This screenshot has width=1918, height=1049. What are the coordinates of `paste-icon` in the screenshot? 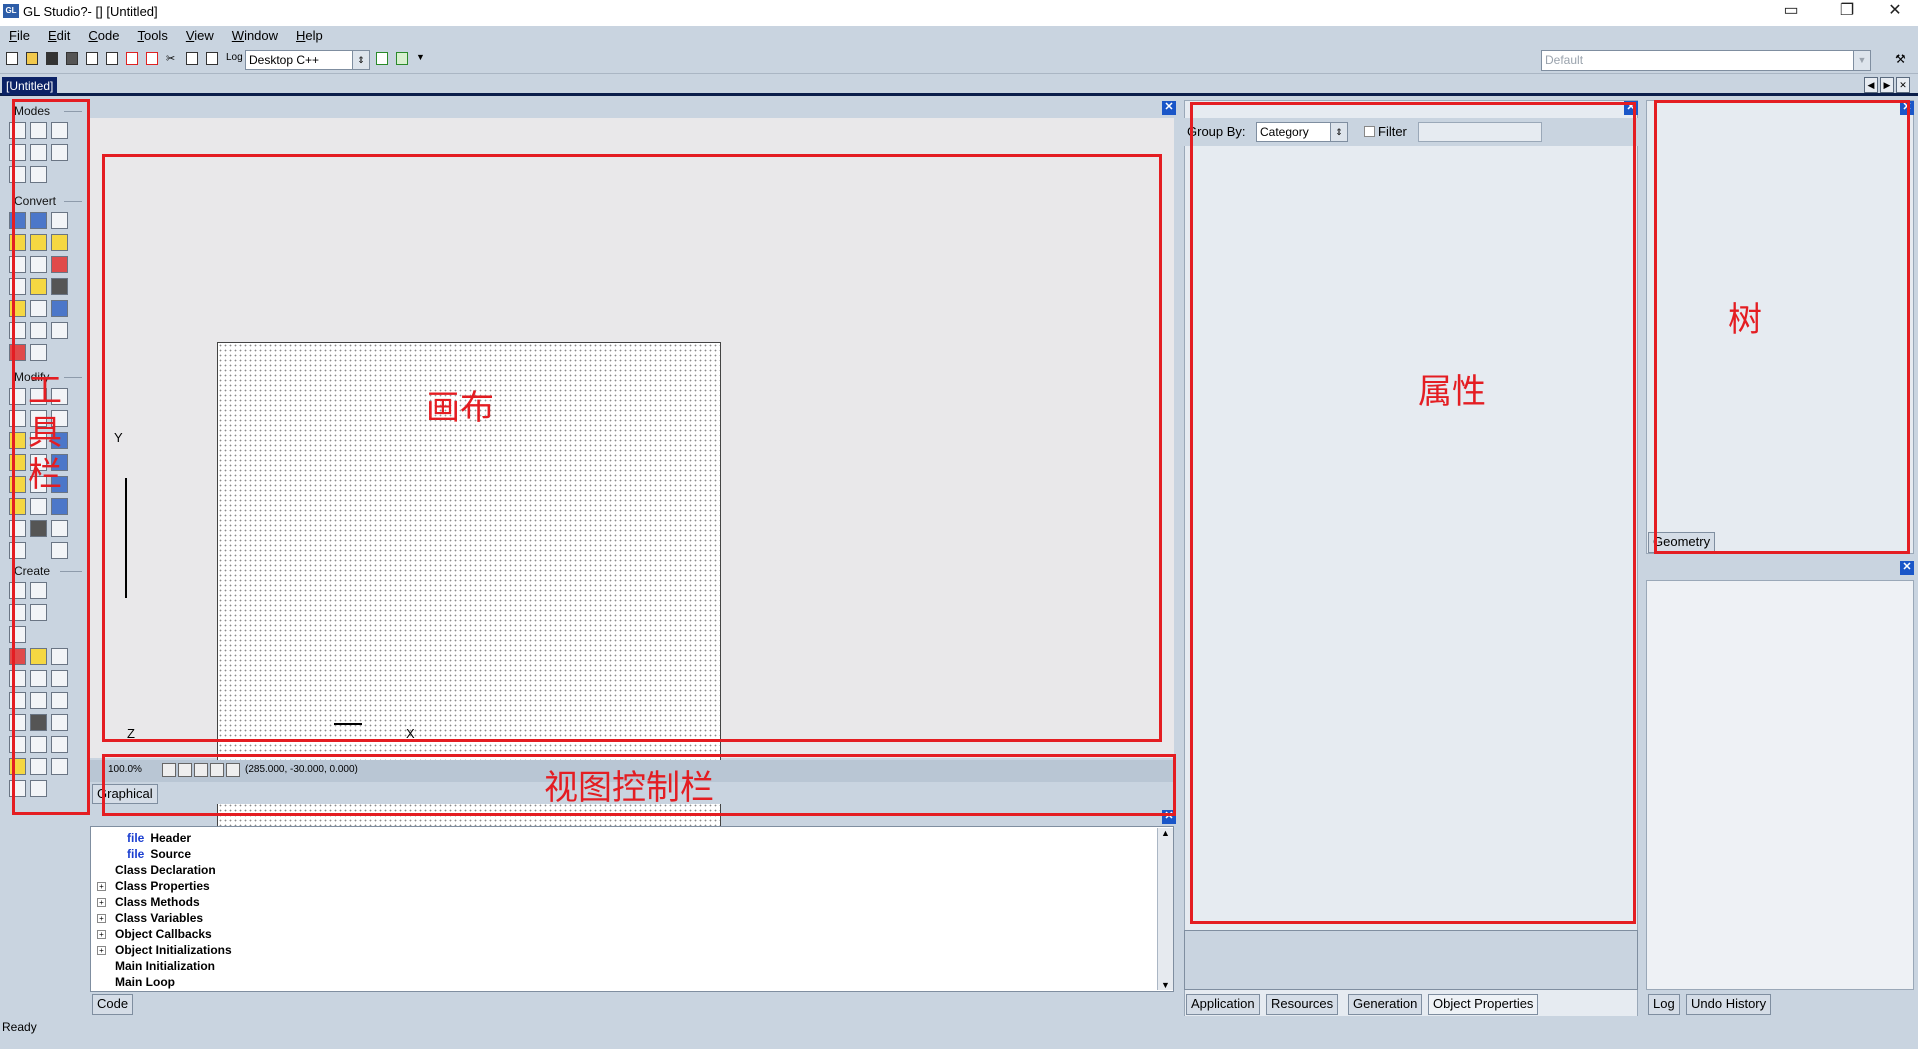 It's located at (212, 59).